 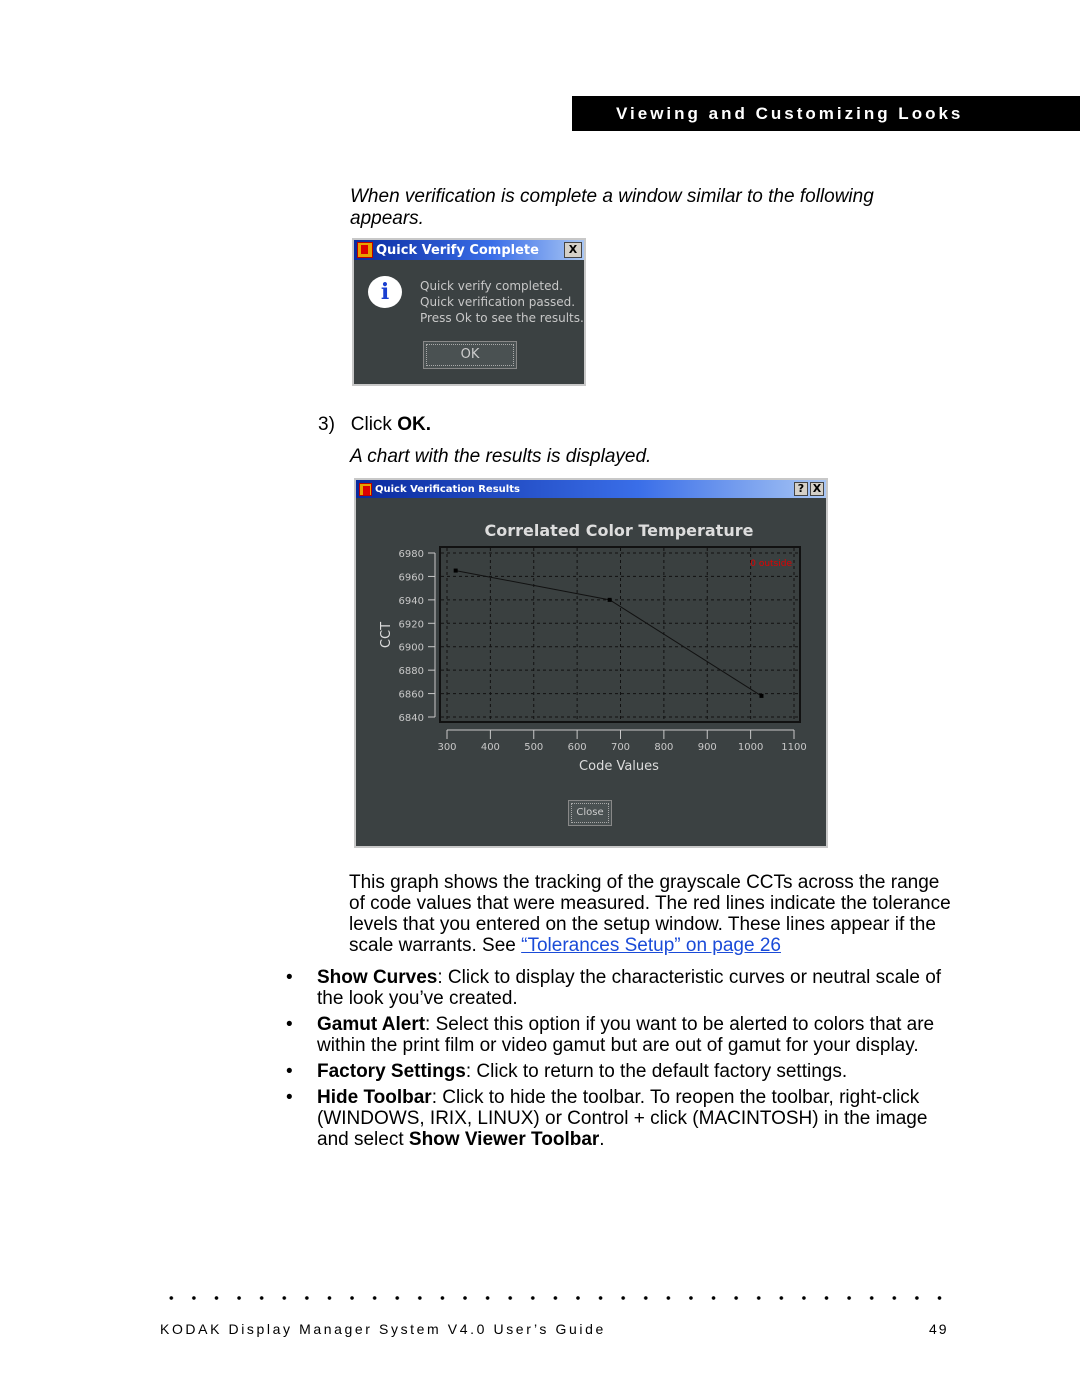 I want to click on item-term: Show Viewer Toolbar, so click(x=504, y=1139).